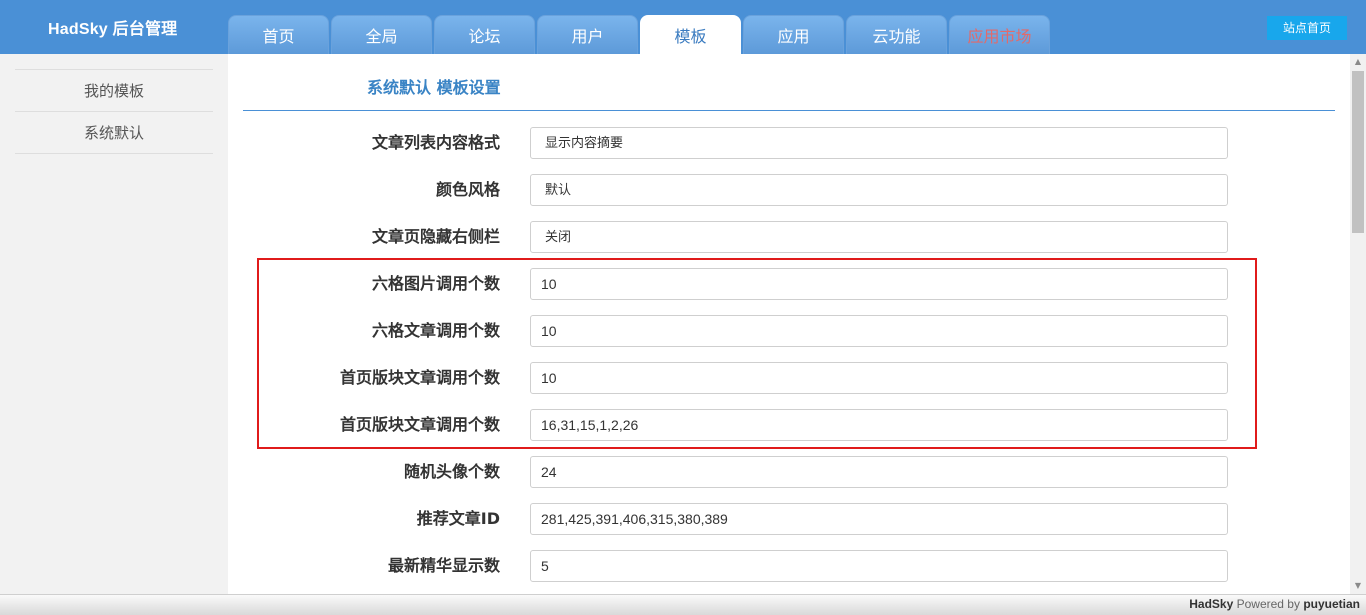 The image size is (1366, 615). What do you see at coordinates (896, 34) in the screenshot?
I see `tab-cloud: 云功能` at bounding box center [896, 34].